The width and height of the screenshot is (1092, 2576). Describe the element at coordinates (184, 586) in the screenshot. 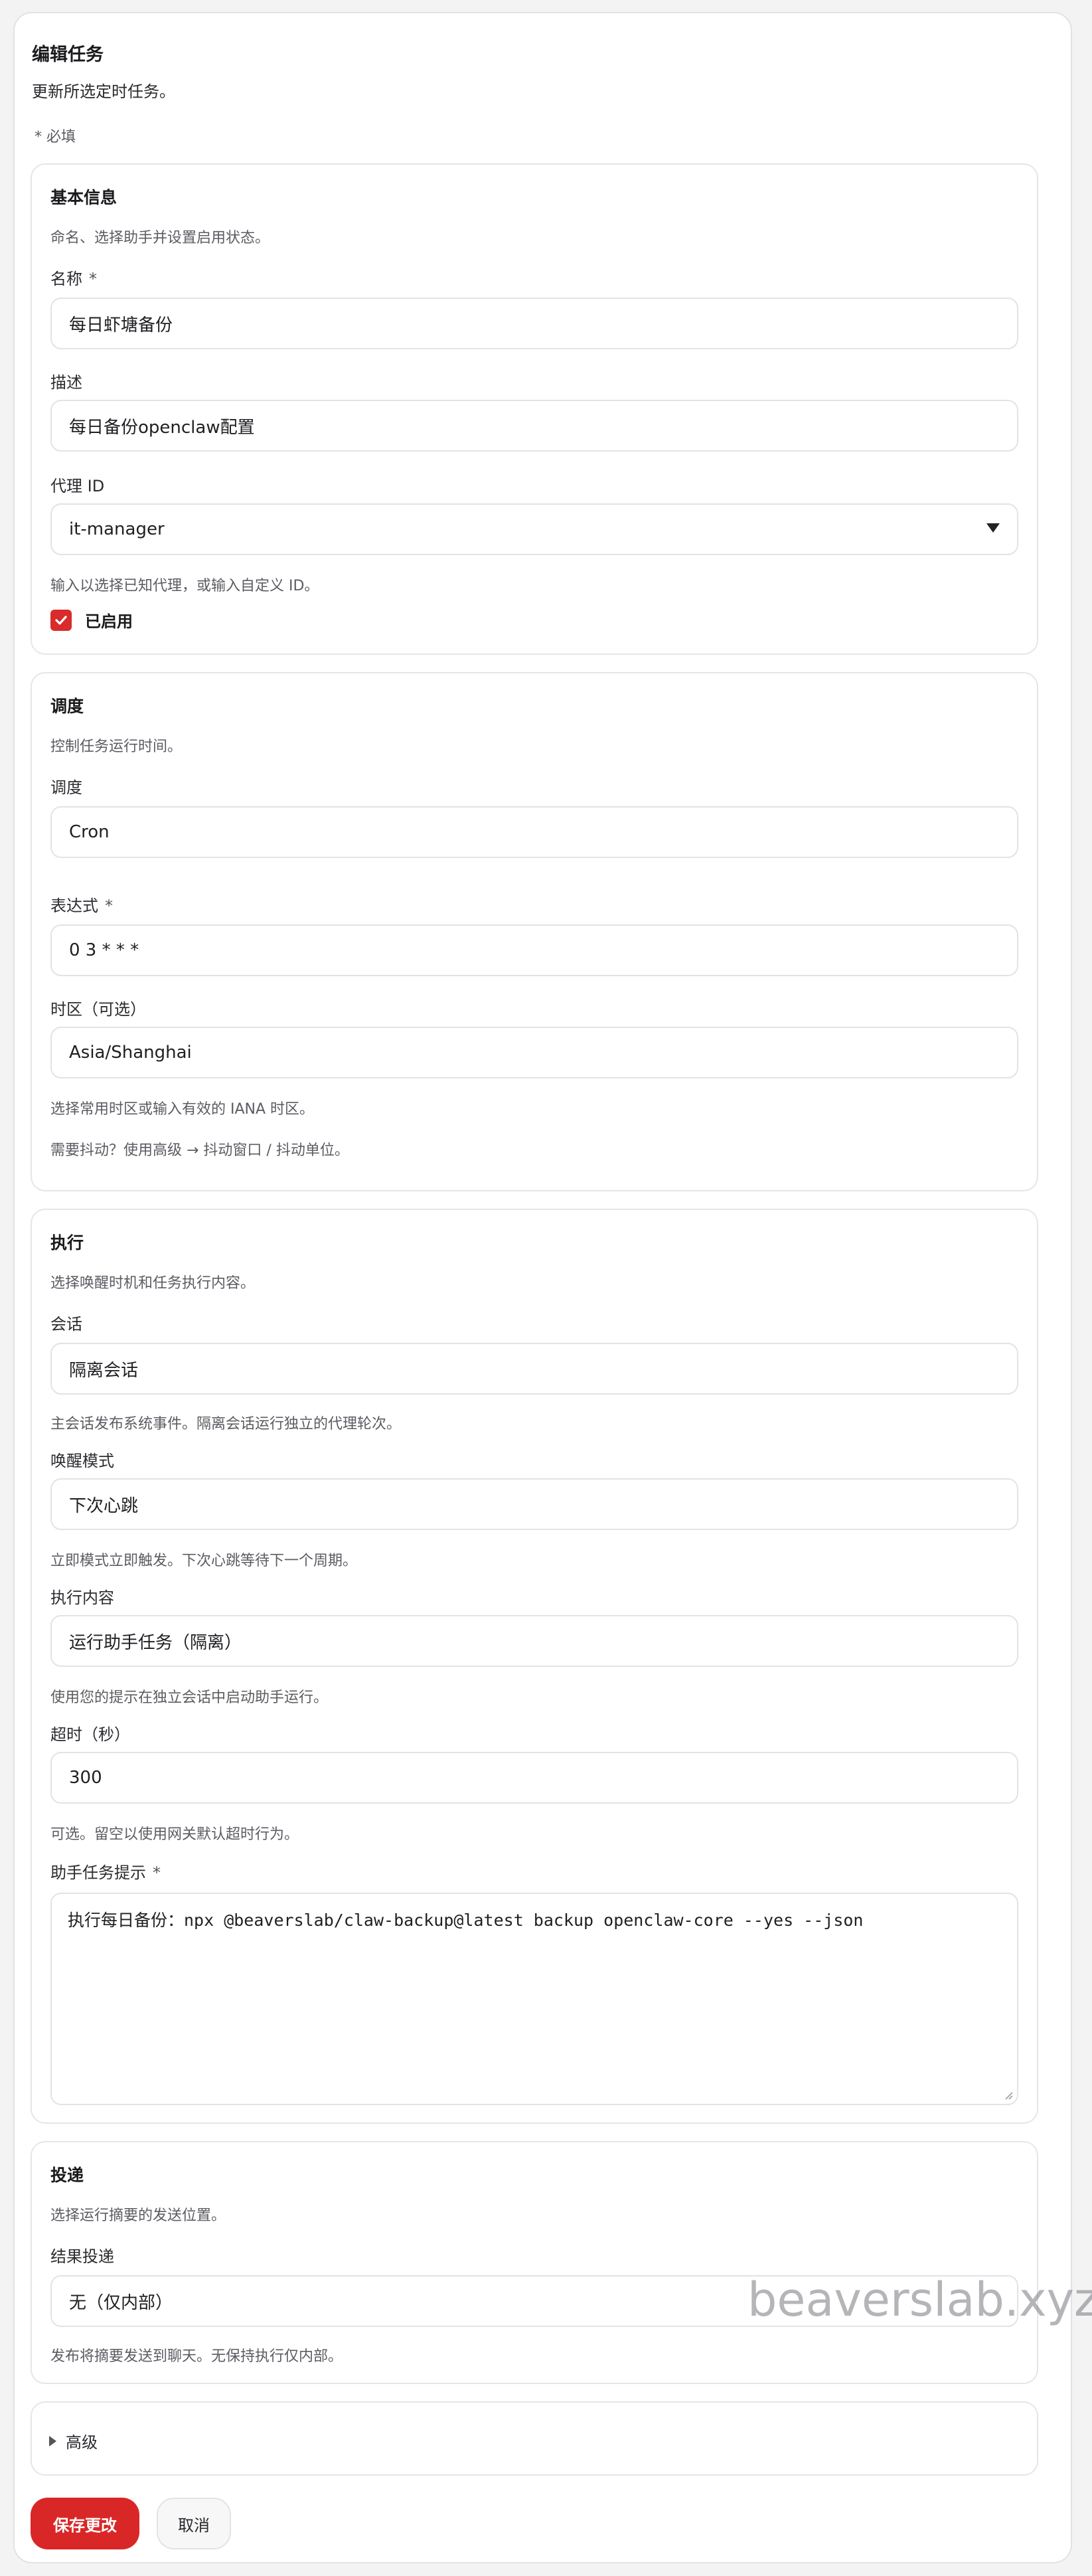

I see `agent-id-help: 输入以选择已知代理，或输入自定义 ID。` at that location.